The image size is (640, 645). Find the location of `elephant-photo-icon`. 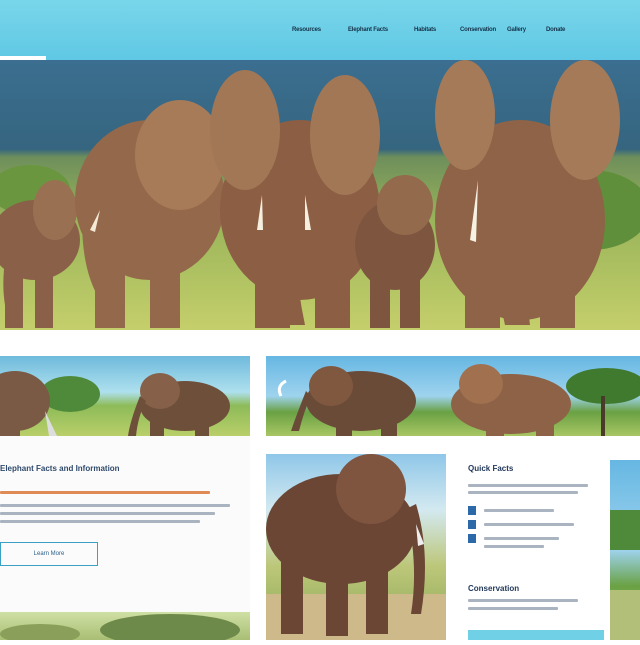

elephant-photo-icon is located at coordinates (115, 403).